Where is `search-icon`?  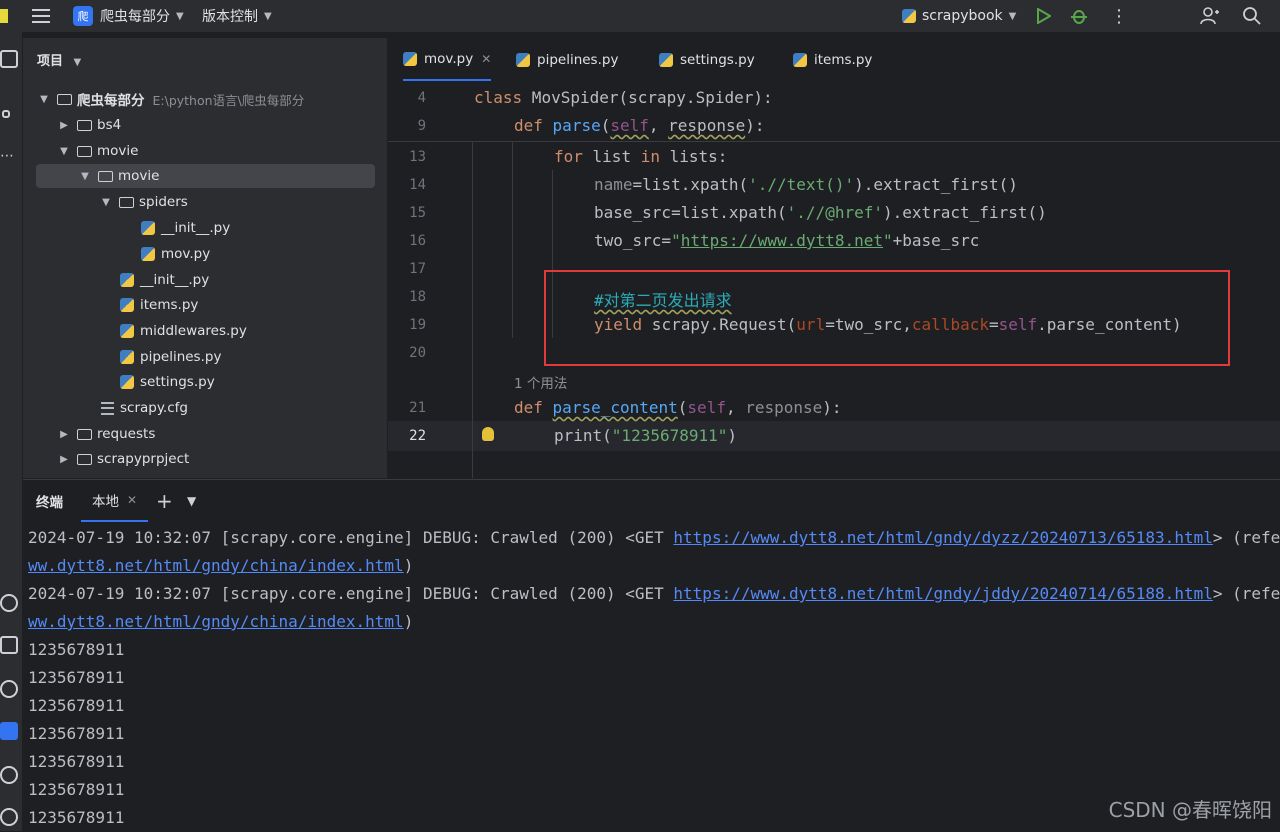
search-icon is located at coordinates (1252, 16).